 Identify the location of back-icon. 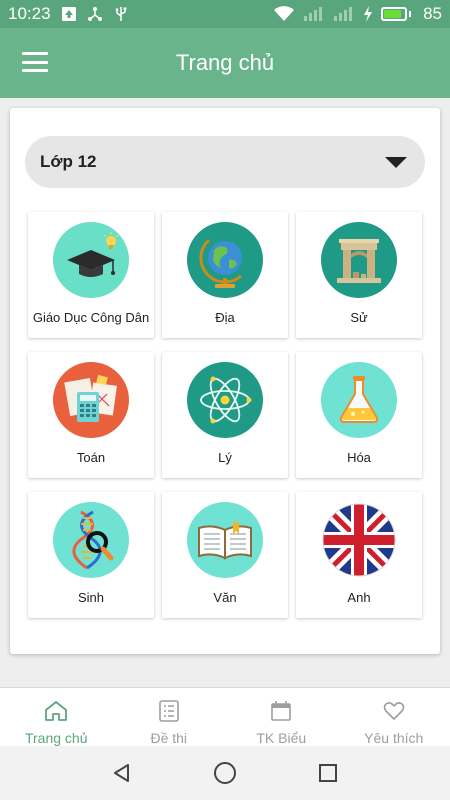
(122, 773).